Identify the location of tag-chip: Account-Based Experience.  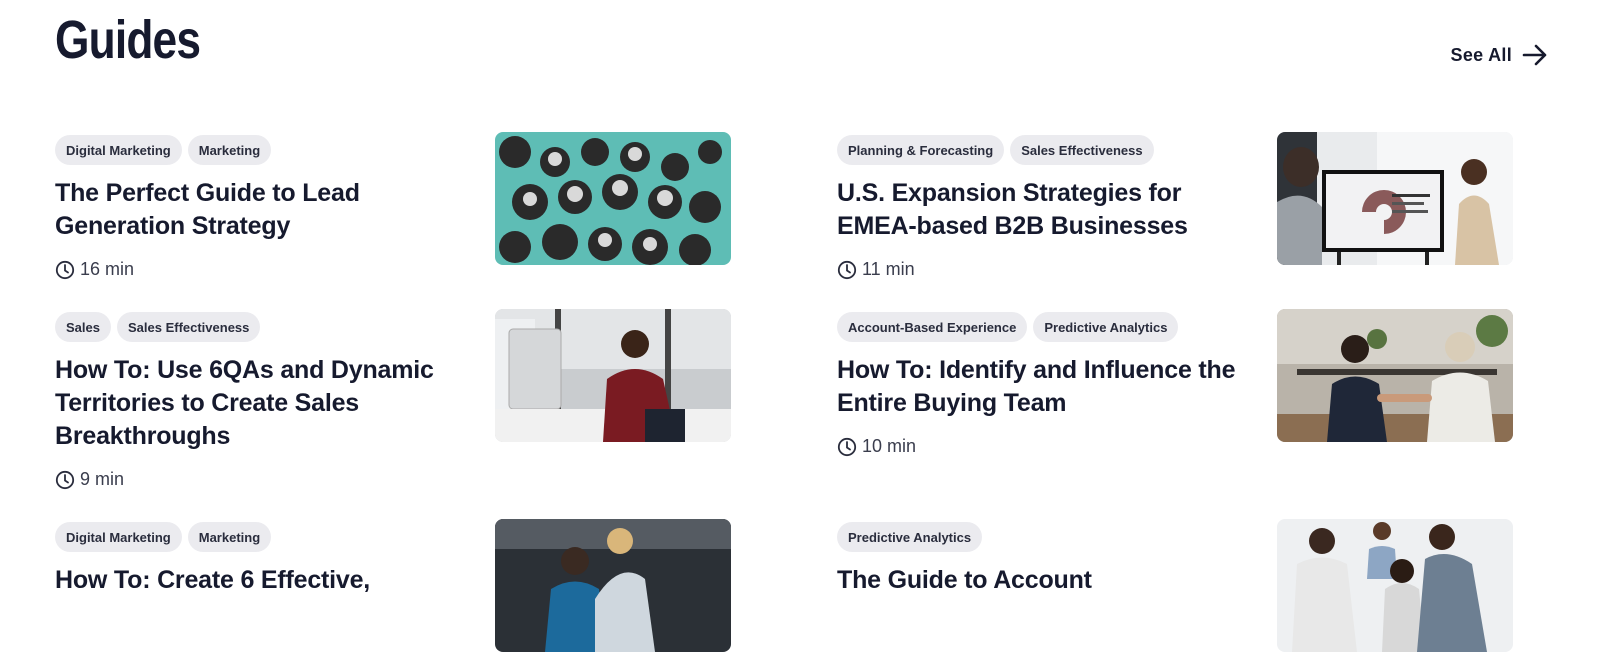
(932, 327).